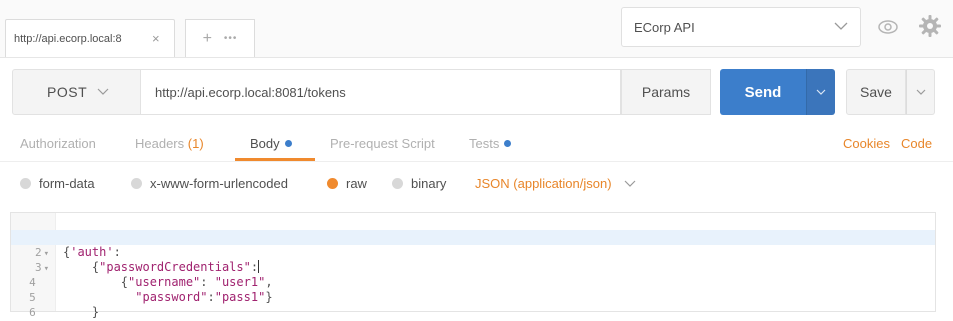 This screenshot has height=321, width=953. What do you see at coordinates (666, 92) in the screenshot?
I see `params-button: Params` at bounding box center [666, 92].